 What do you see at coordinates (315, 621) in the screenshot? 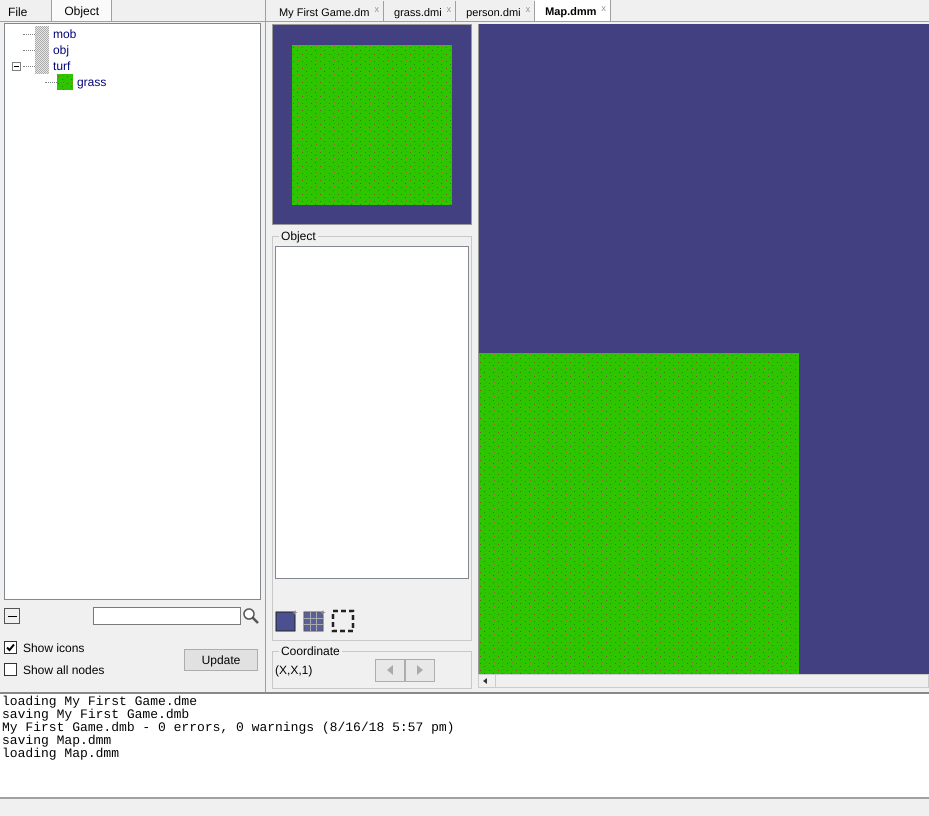
I see `tile-grid-icon` at bounding box center [315, 621].